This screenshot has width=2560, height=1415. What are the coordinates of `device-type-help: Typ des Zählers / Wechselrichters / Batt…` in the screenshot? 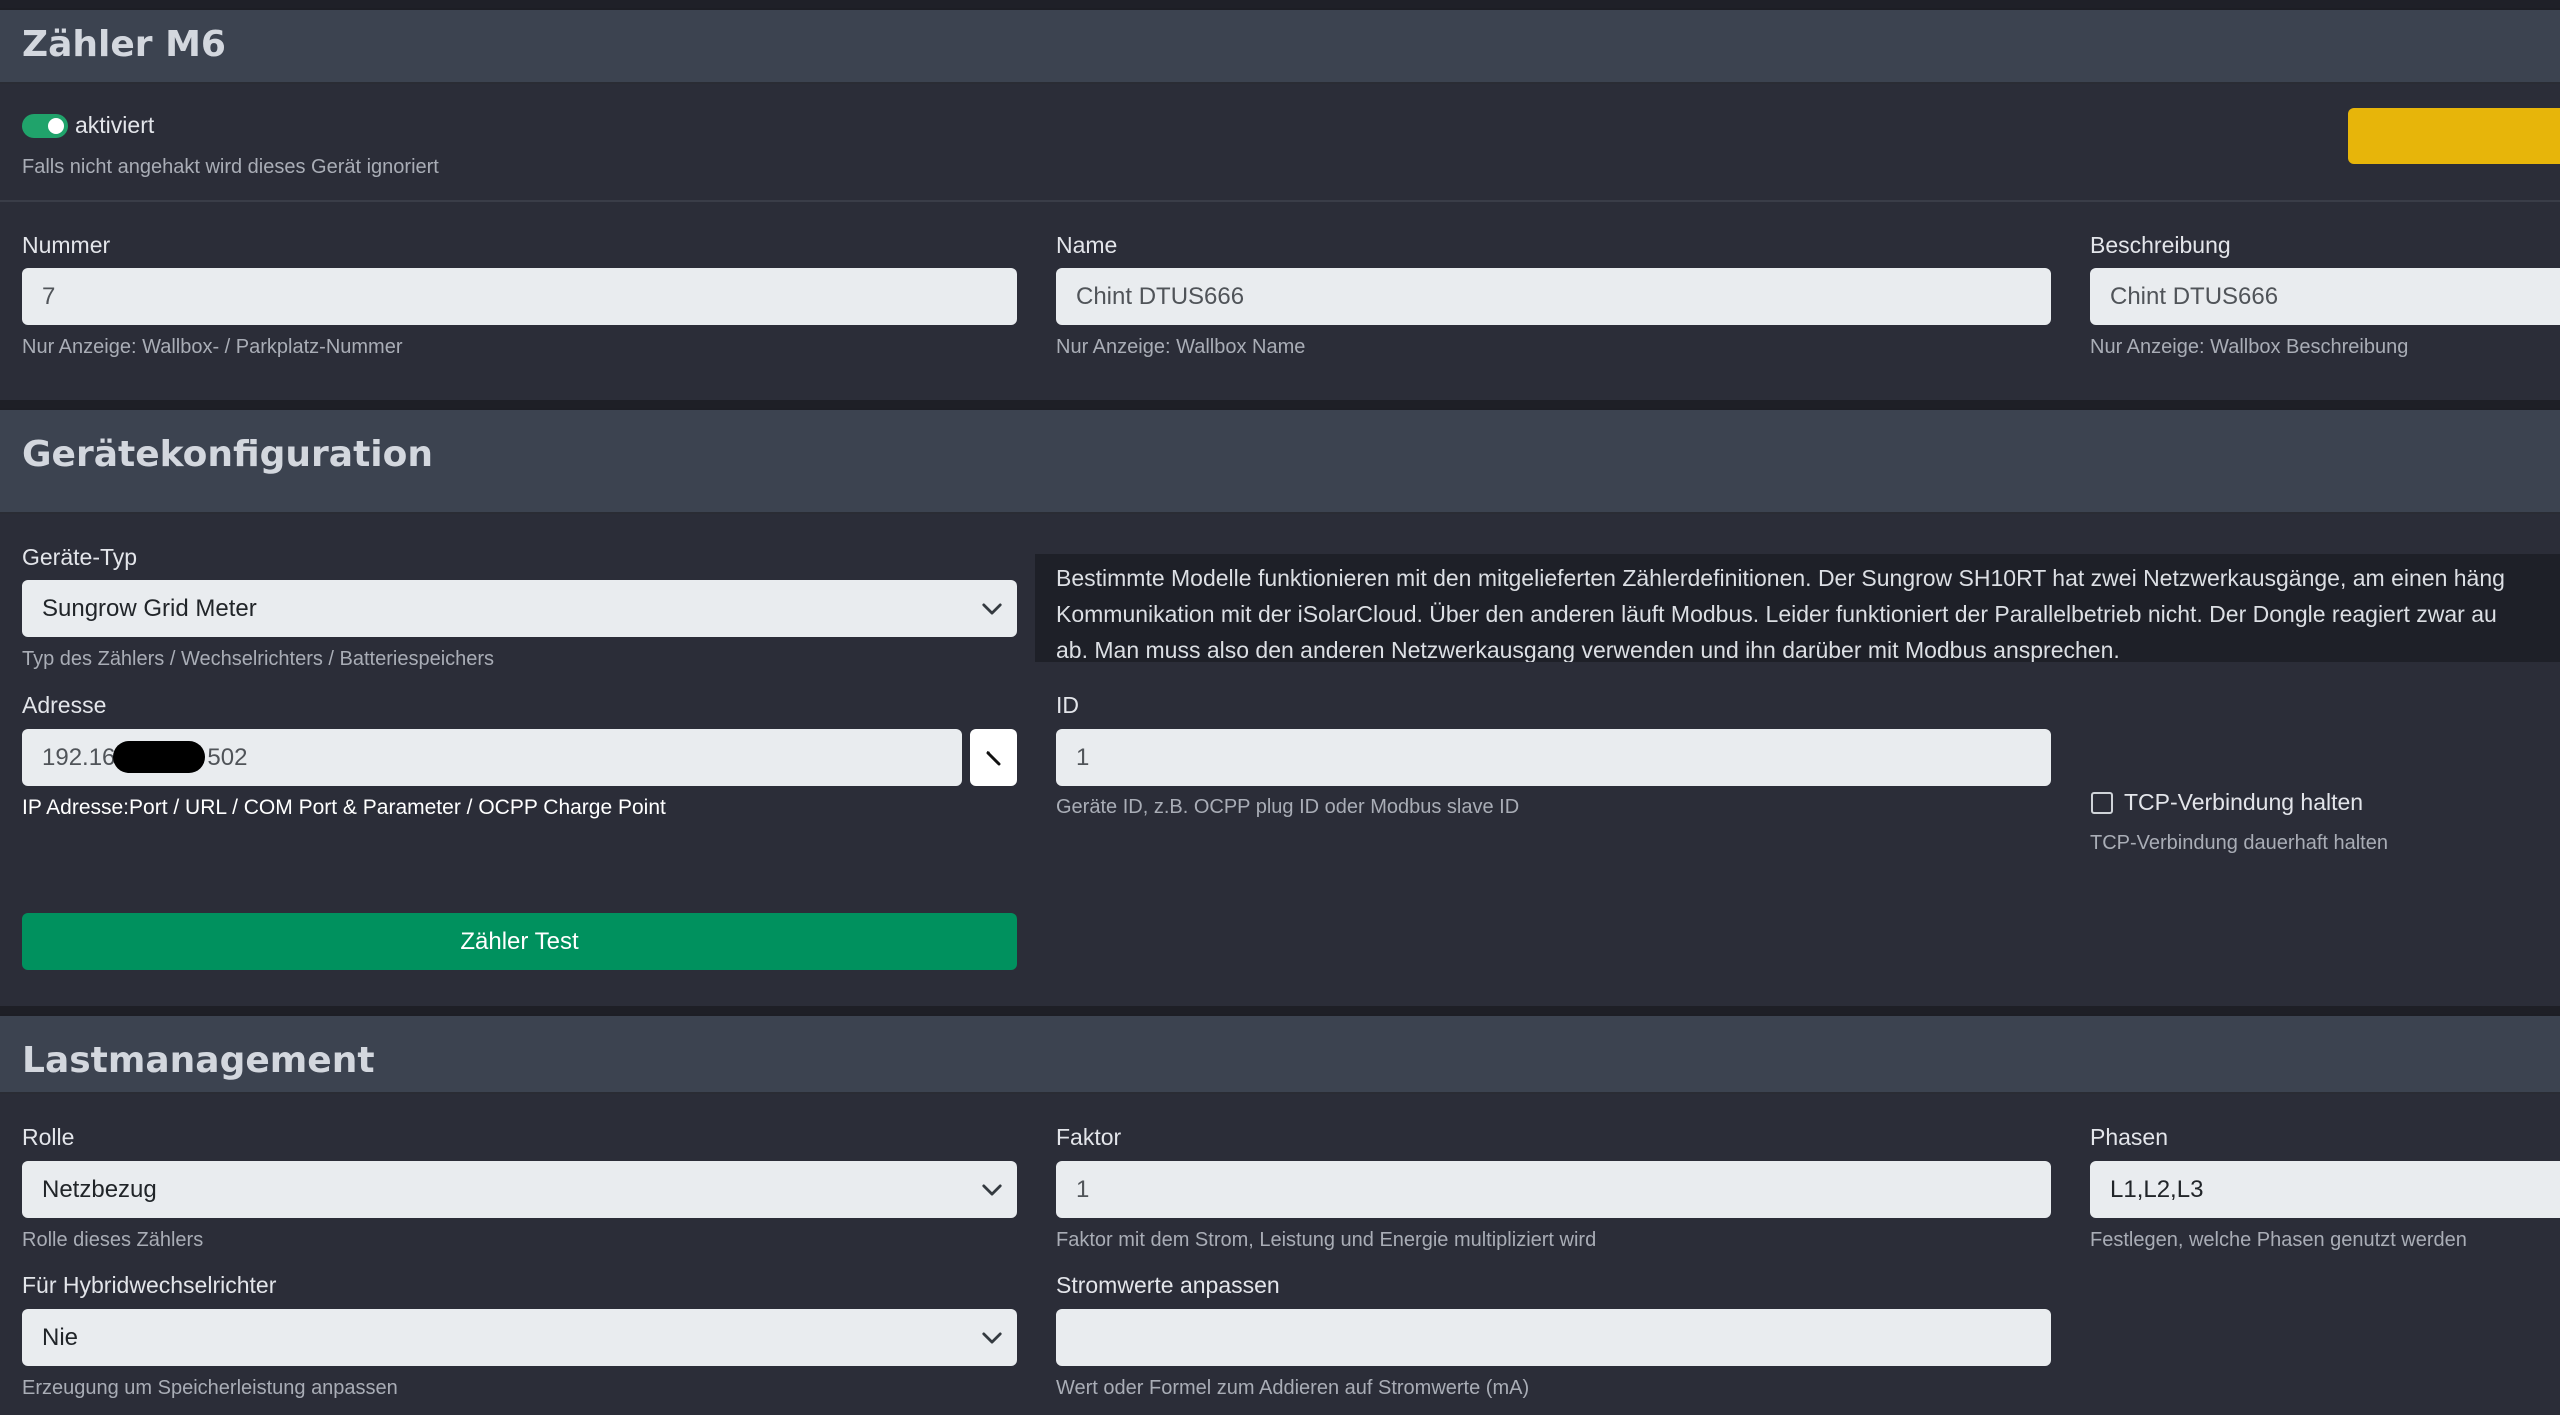 It's located at (258, 659).